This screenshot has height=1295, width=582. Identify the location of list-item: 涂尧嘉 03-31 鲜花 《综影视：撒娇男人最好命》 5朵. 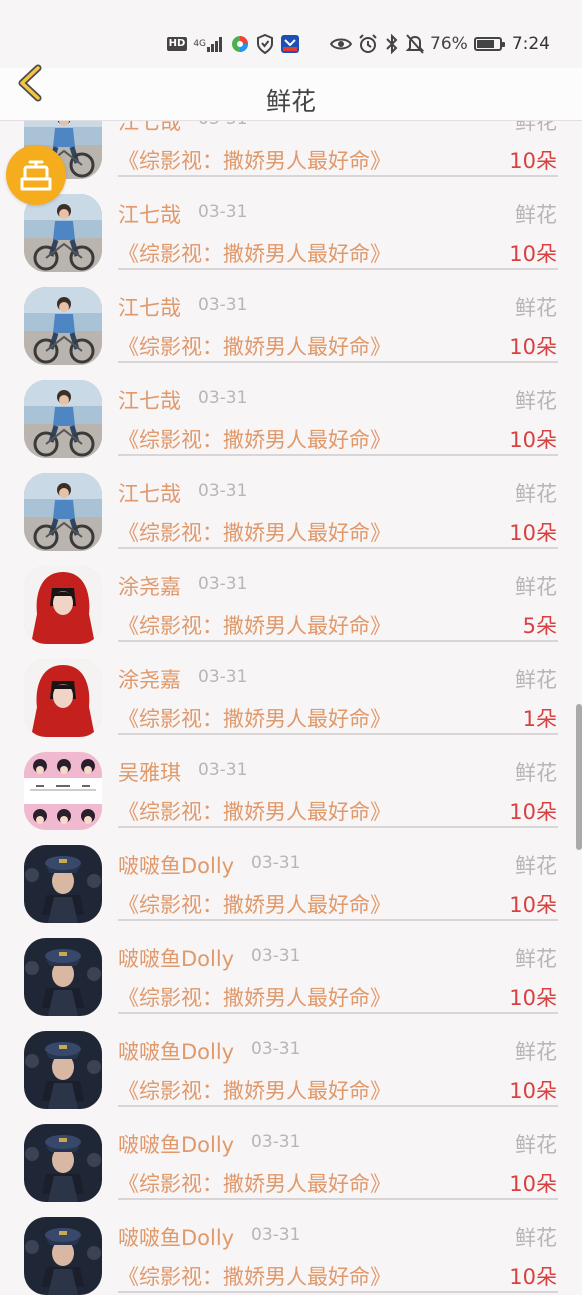
(291, 568).